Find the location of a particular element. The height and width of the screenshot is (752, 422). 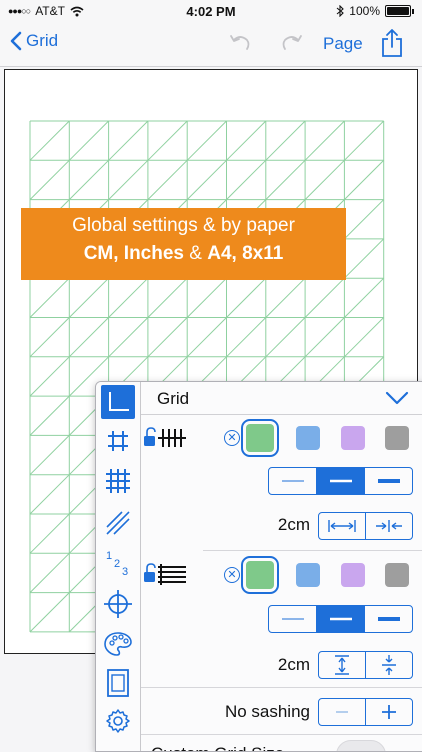

tool-palette is located at coordinates (118, 644).